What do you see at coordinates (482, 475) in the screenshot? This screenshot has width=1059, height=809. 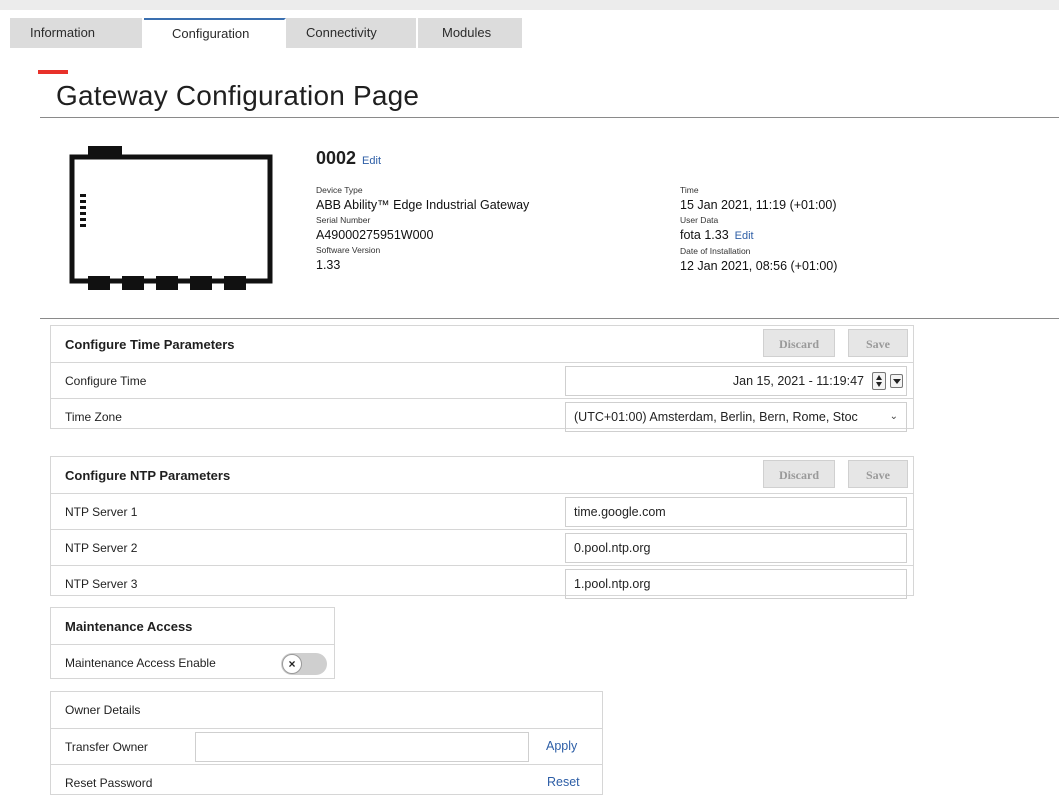 I see `ntp-parameters-header: Configure NTP Parameters Discard Save` at bounding box center [482, 475].